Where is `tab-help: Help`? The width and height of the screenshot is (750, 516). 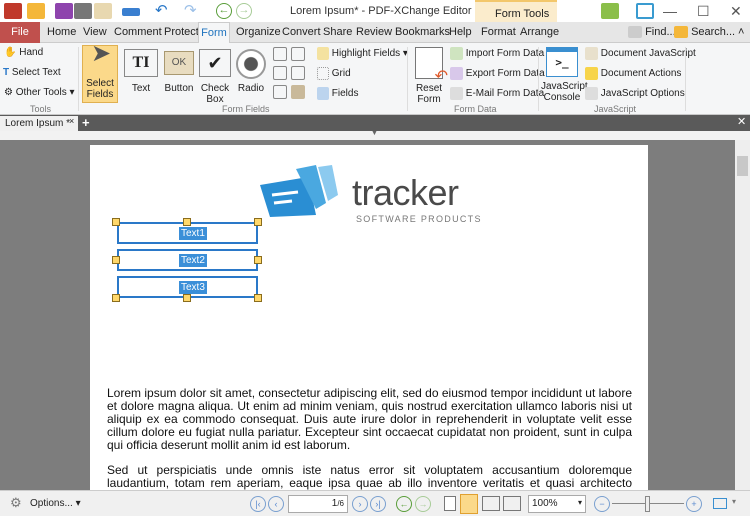
tab-help: Help is located at coordinates (460, 32).